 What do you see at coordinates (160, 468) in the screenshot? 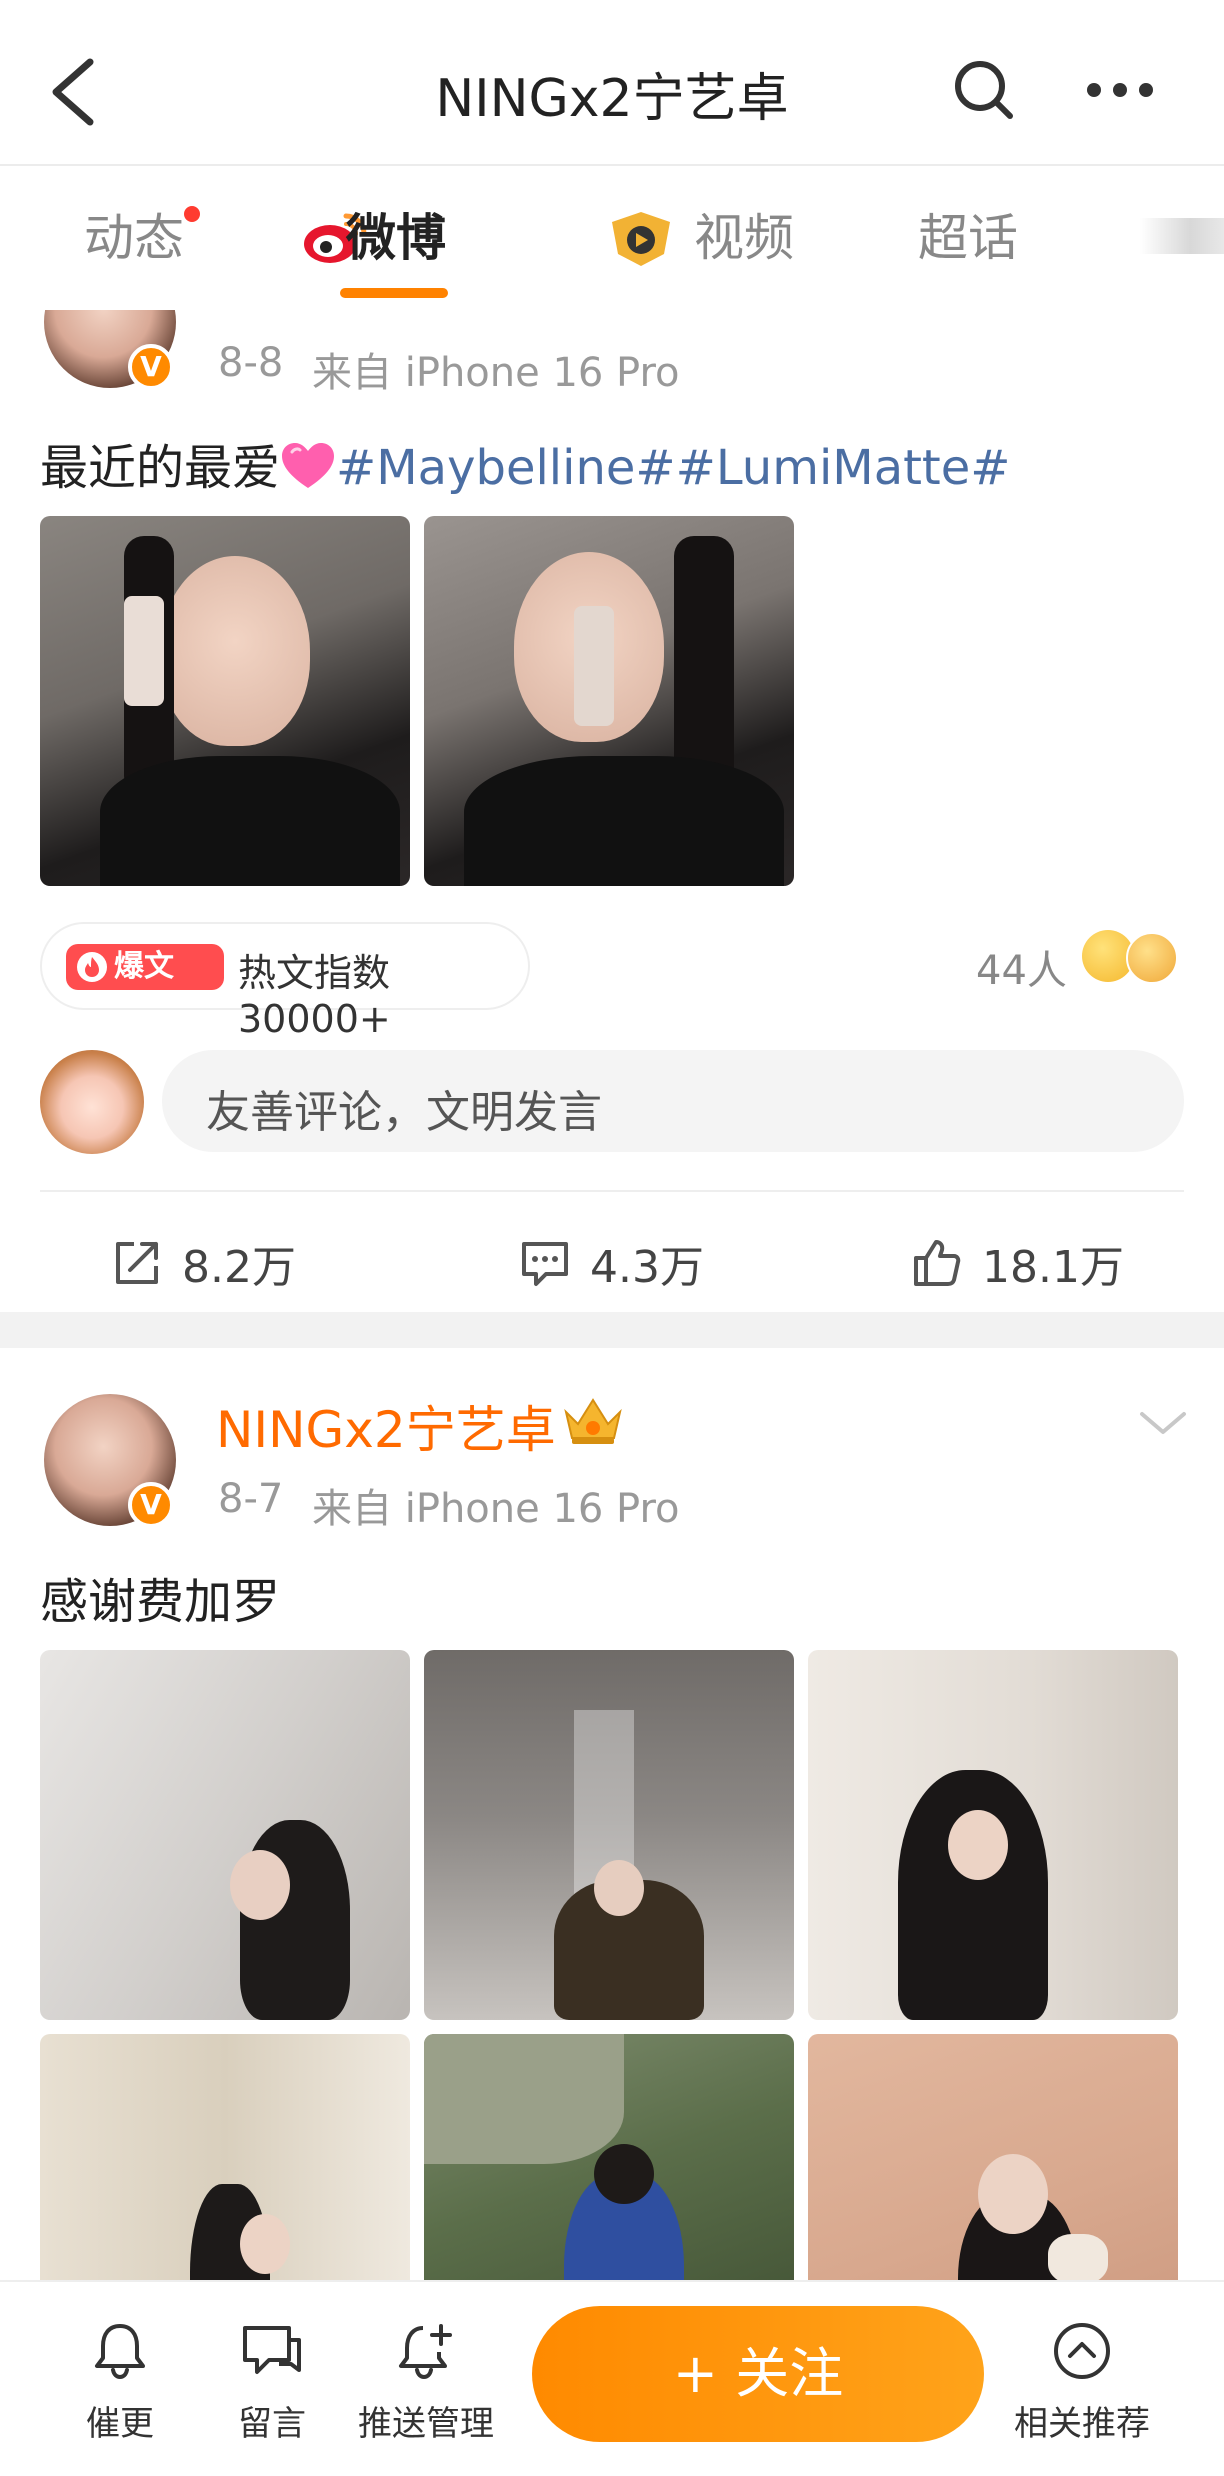
I see `post-text-plain: 最近的最爱` at bounding box center [160, 468].